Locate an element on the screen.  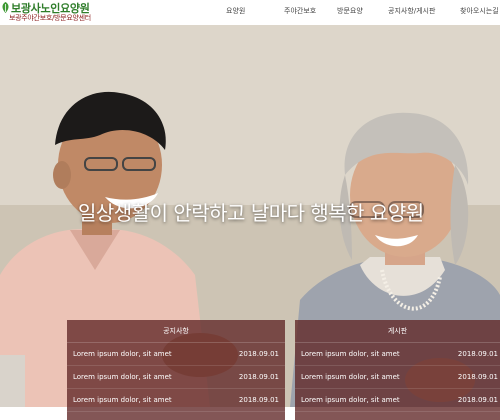
main-nav: 요양원 주야간보호 방문요양 공지사항/게시판 찾아오시는길 is located at coordinates (250, 12).